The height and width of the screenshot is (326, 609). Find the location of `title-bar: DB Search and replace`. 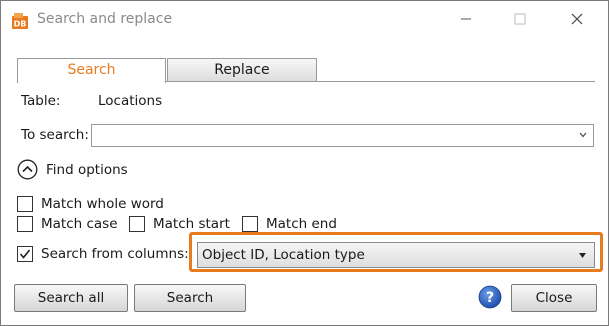

title-bar: DB Search and replace is located at coordinates (304, 20).